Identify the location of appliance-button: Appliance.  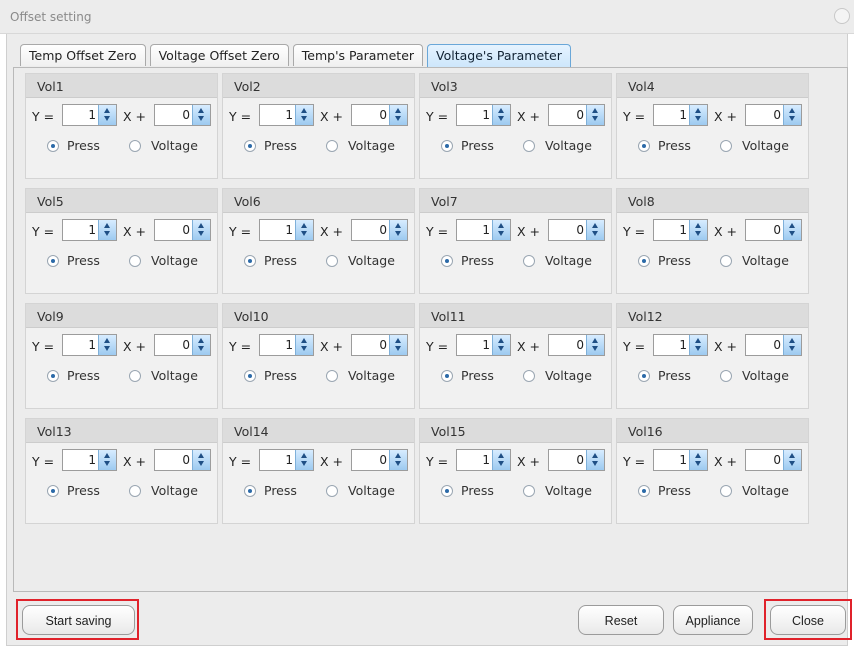
(713, 620).